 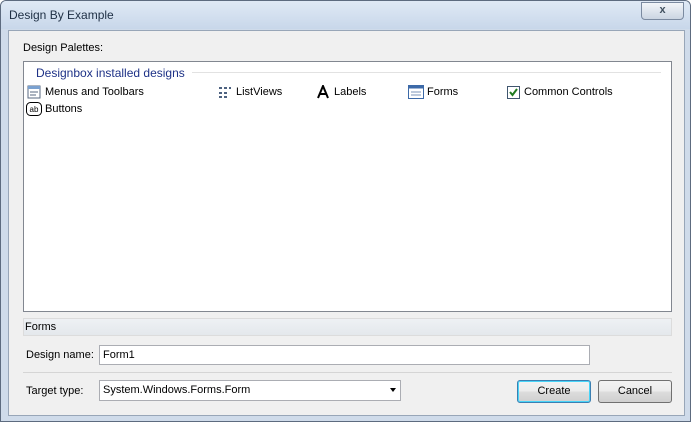 What do you see at coordinates (94, 92) in the screenshot?
I see `palette-item-label: Menus and Toolbars` at bounding box center [94, 92].